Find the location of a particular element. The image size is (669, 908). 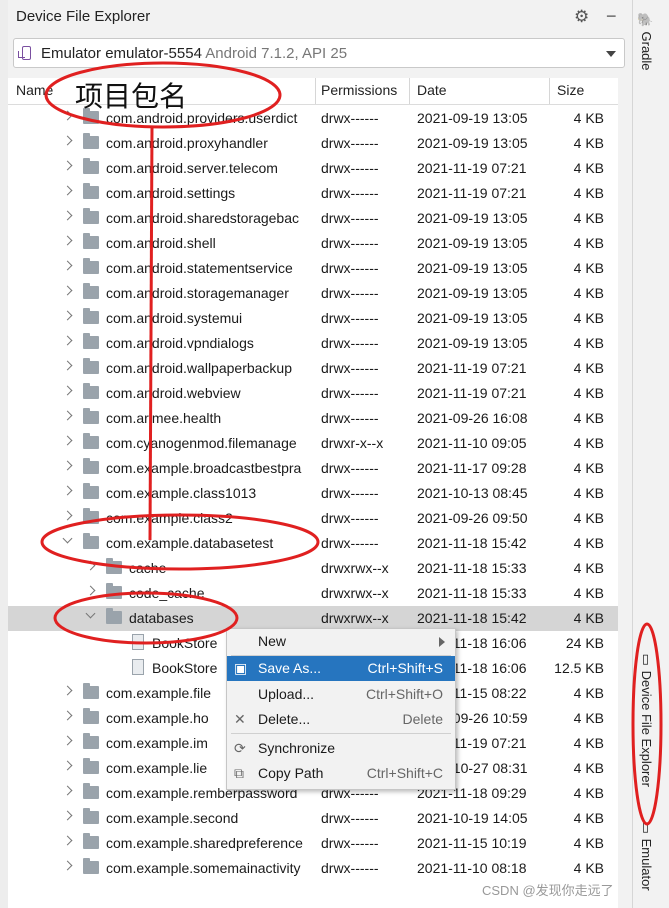

panel-title: Device File Explorer is located at coordinates (83, 16).